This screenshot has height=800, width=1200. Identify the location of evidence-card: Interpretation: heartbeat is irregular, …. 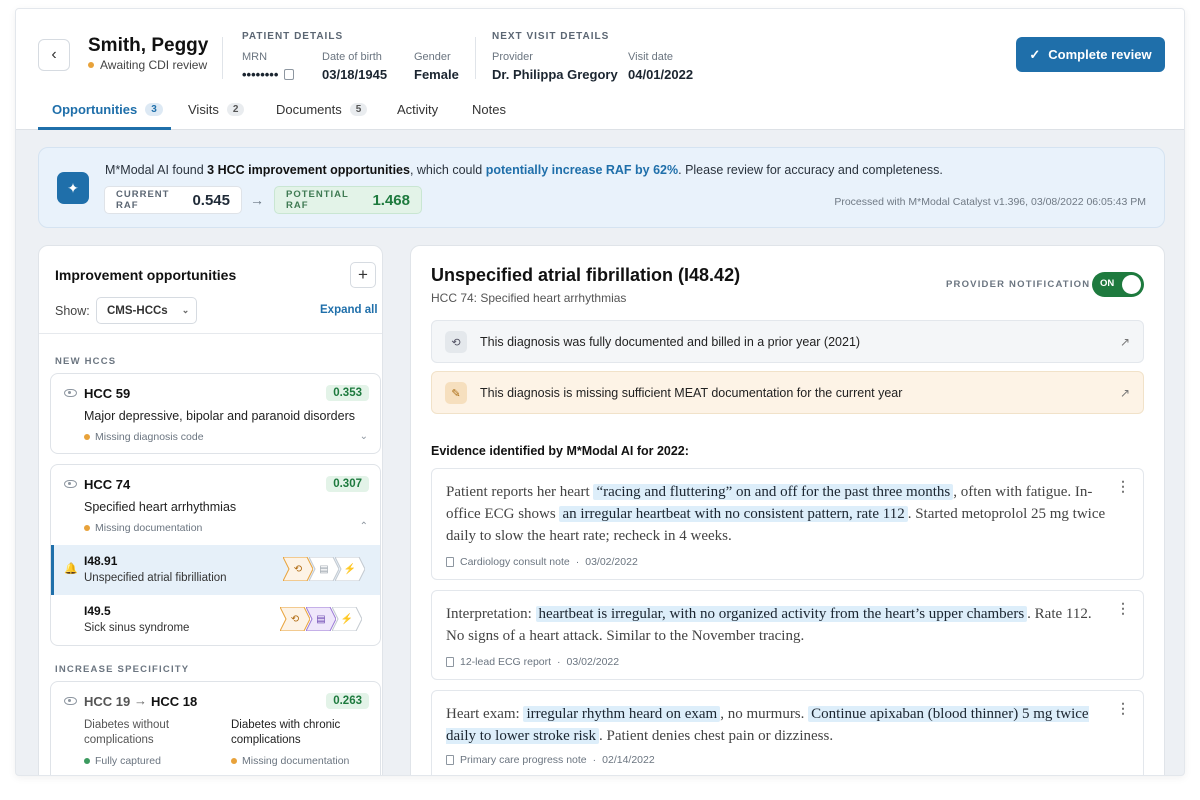
(787, 635).